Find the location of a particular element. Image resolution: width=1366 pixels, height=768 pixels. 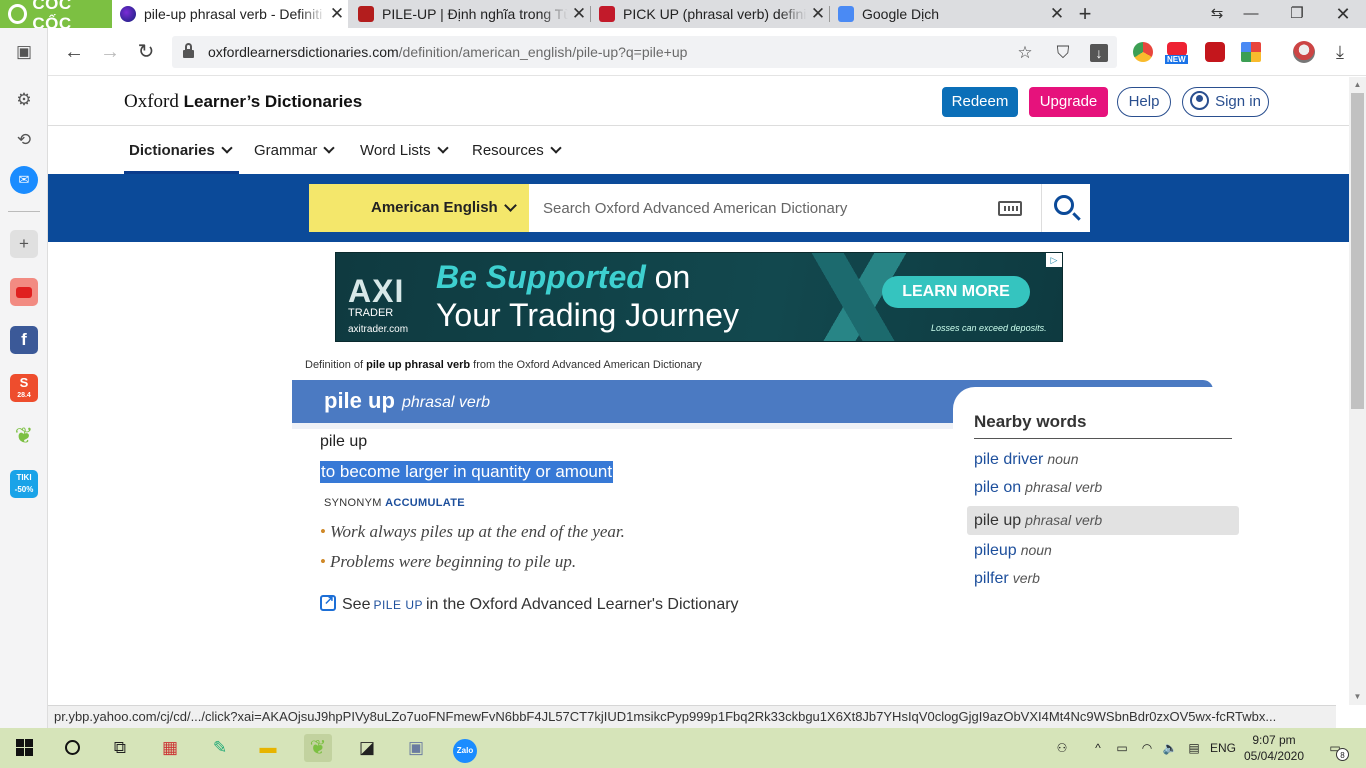

external-link-icon is located at coordinates (328, 602).